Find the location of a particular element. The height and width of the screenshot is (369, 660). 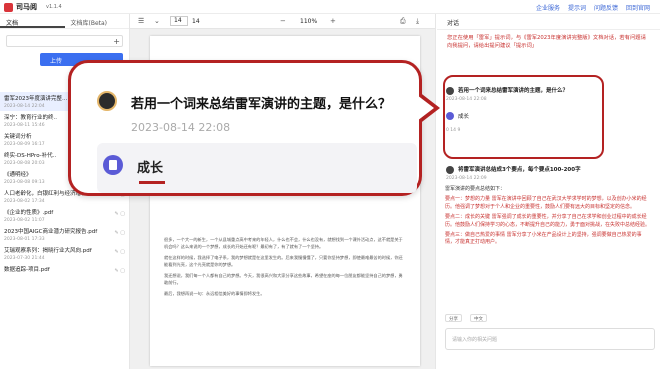

paragraph: 最后，我想再说一句：永远相信美好的事情即将发生。 is located at coordinates (214, 293).